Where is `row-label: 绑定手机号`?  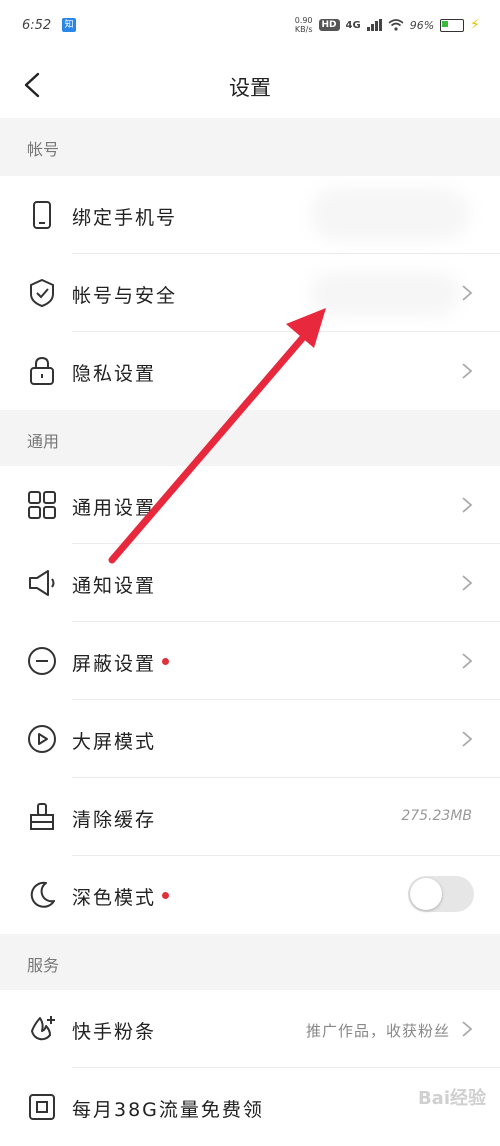
row-label: 绑定手机号 is located at coordinates (125, 218).